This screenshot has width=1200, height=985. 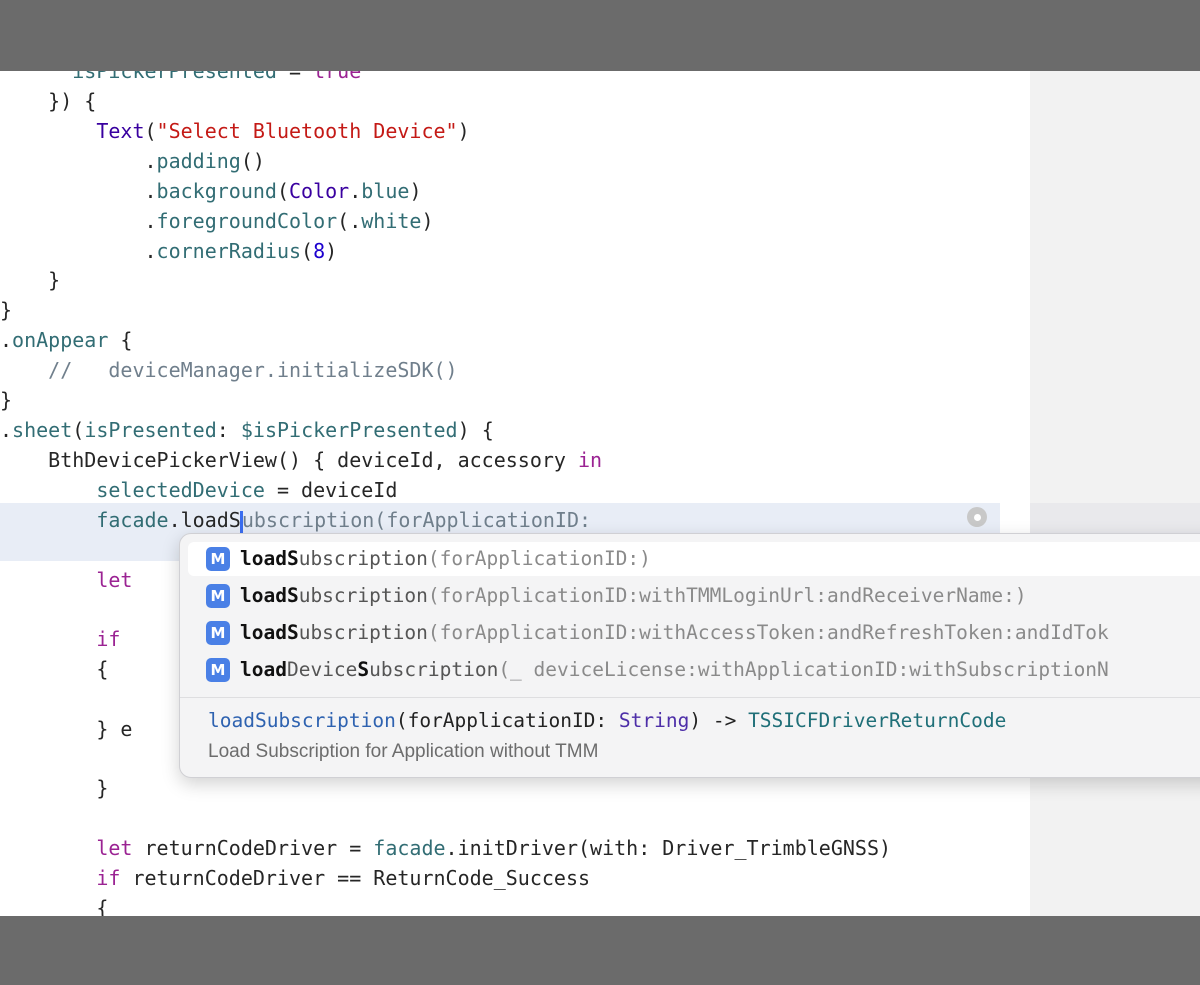 I want to click on code-line: Text("Select Bluetooth Device"), so click(x=283, y=131).